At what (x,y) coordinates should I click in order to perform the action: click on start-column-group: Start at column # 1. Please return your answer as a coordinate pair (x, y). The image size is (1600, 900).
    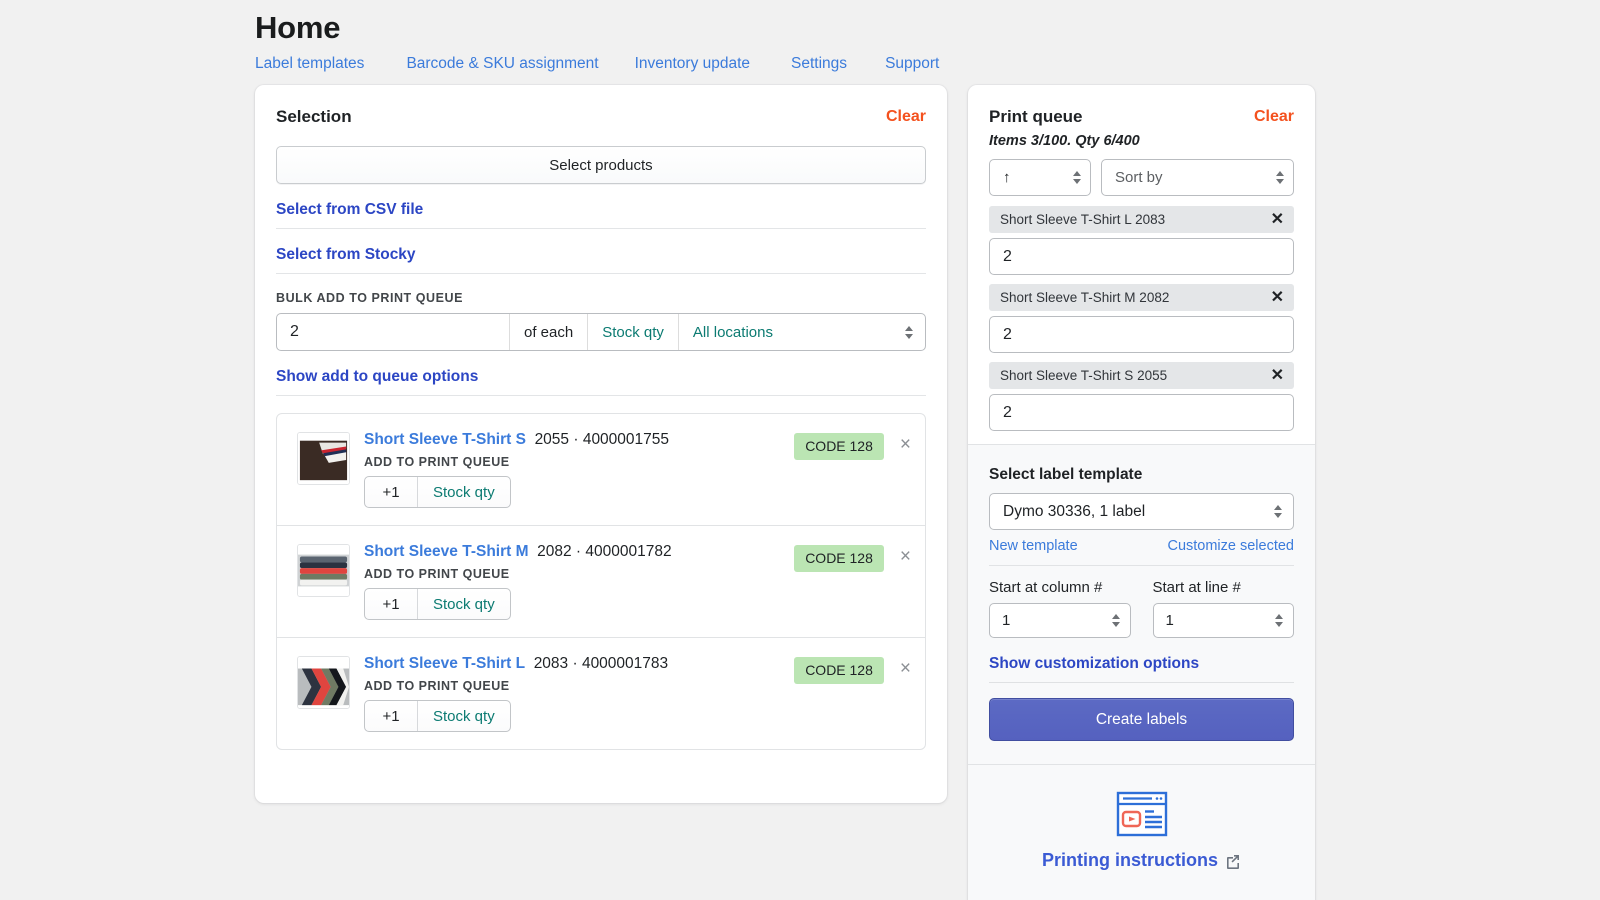
    Looking at the image, I should click on (1060, 608).